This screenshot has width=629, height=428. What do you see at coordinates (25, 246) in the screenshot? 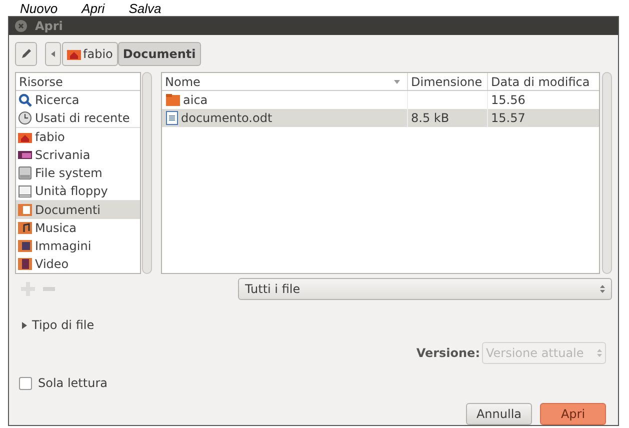
I see `pictures-folder-icon` at bounding box center [25, 246].